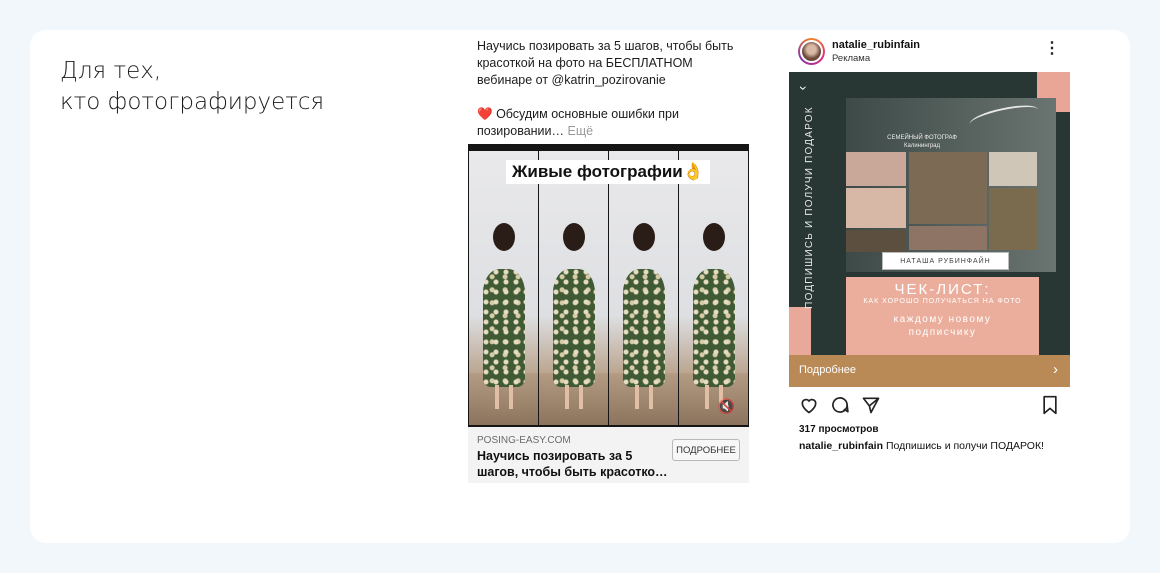 The image size is (1160, 573). What do you see at coordinates (612, 131) in the screenshot?
I see `ad-text-line: позировании… Ещё` at bounding box center [612, 131].